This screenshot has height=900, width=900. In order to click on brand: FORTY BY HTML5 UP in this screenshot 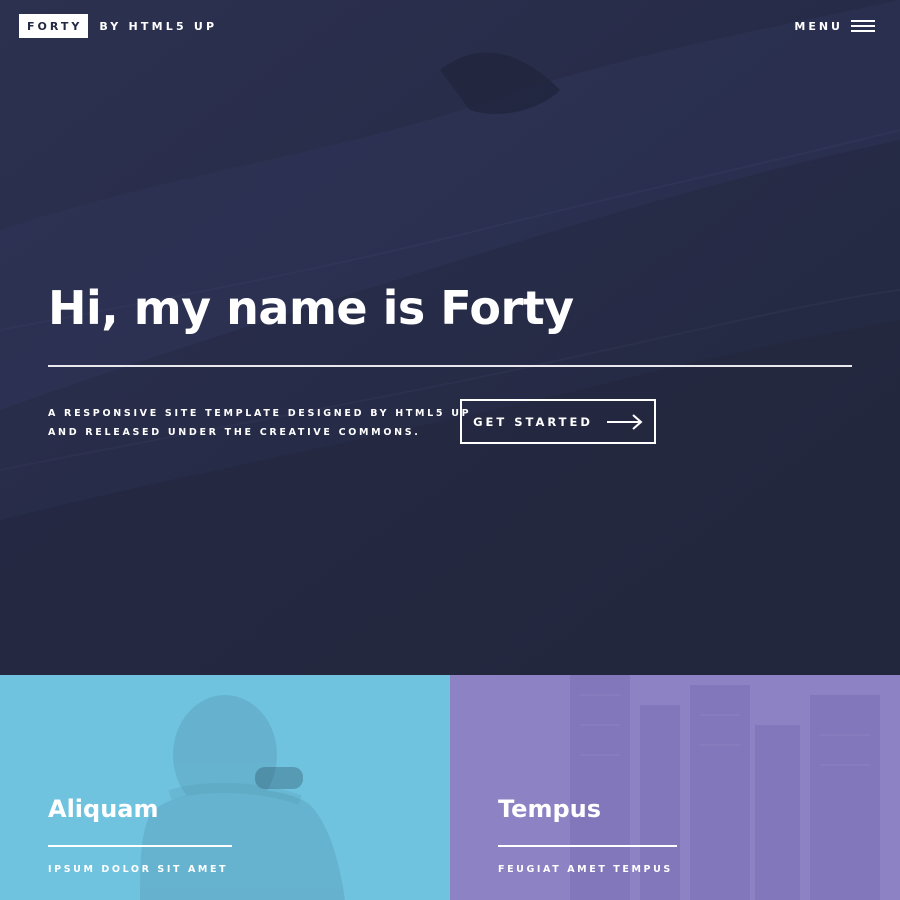, I will do `click(118, 26)`.